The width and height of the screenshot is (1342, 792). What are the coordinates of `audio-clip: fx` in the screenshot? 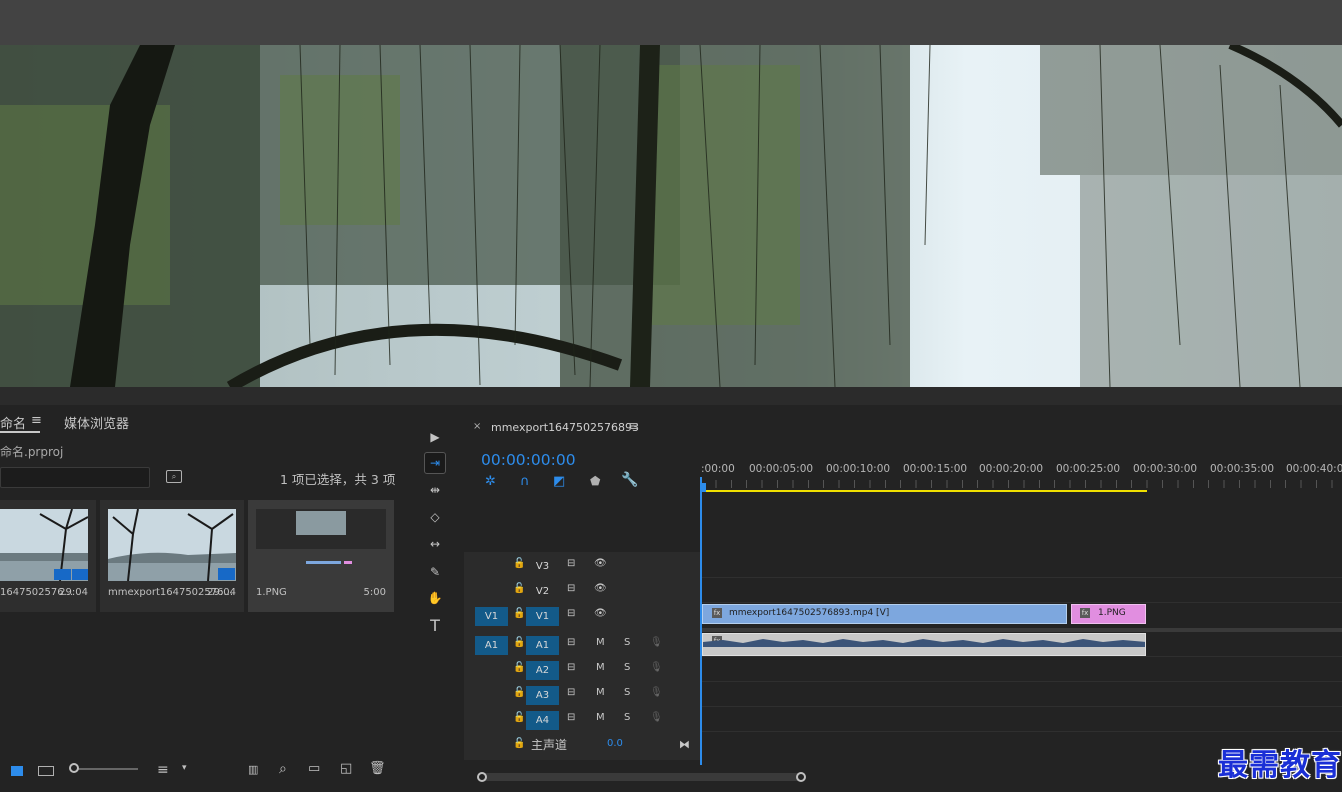 It's located at (924, 644).